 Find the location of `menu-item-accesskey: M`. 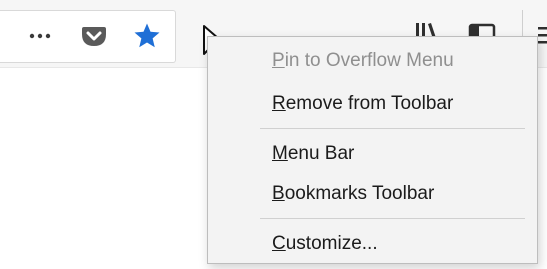

menu-item-accesskey: M is located at coordinates (280, 153).